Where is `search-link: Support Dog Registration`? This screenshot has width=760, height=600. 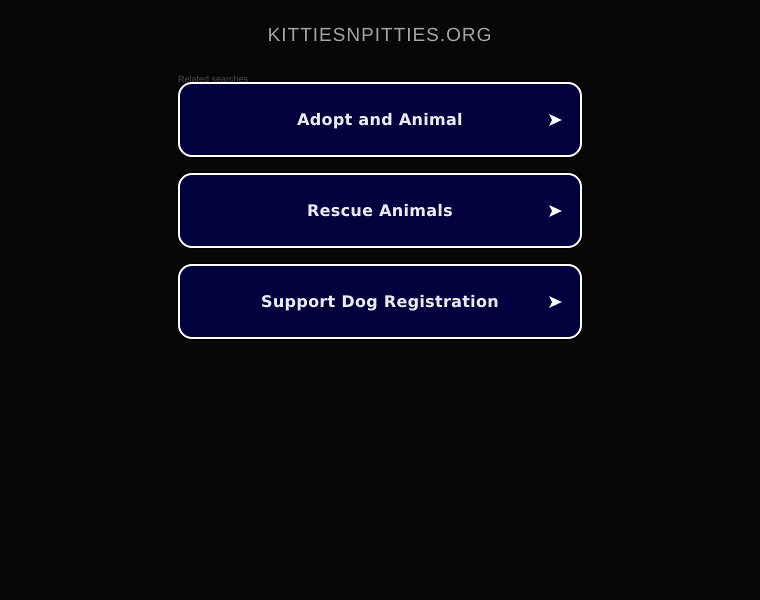
search-link: Support Dog Registration is located at coordinates (380, 301).